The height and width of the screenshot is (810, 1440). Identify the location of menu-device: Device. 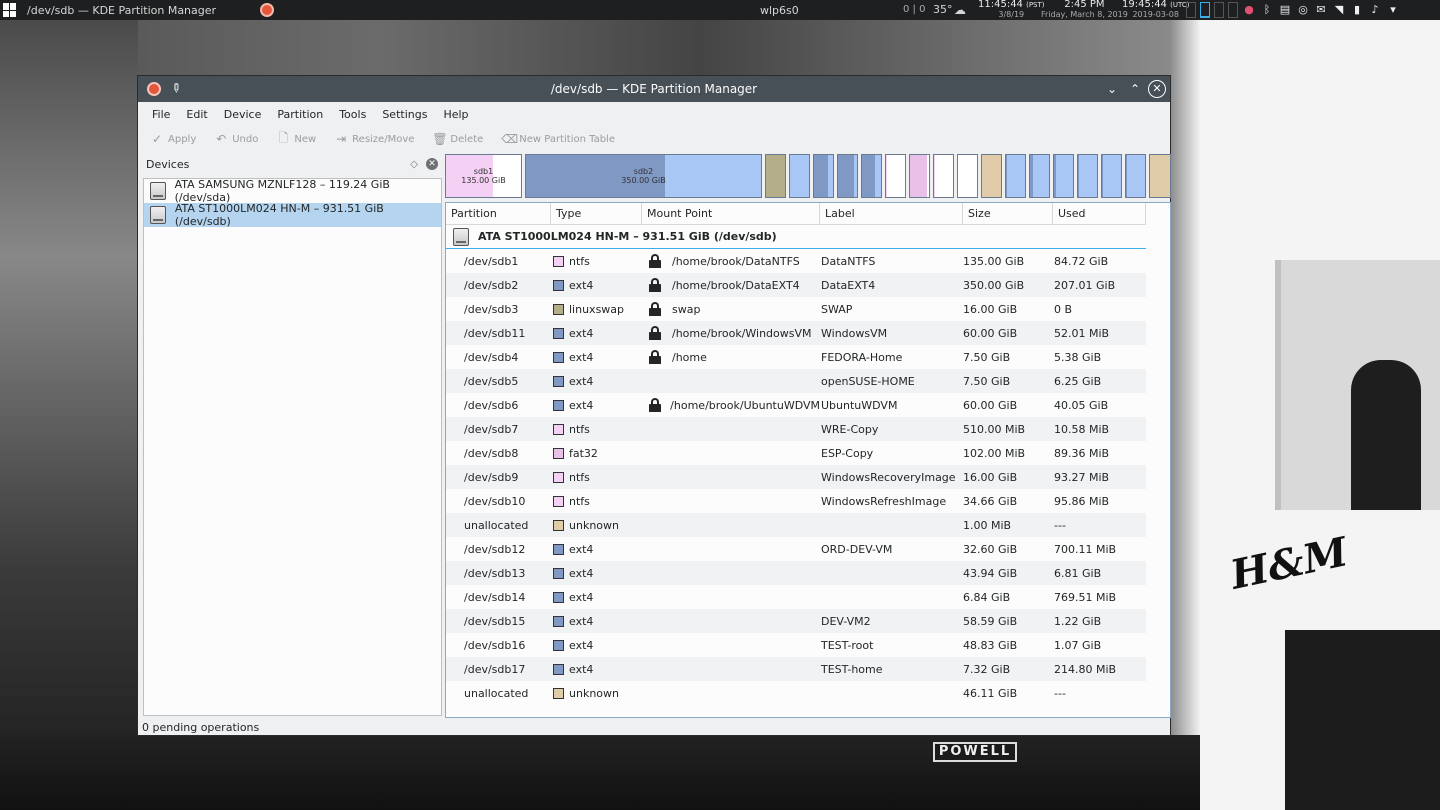
(243, 114).